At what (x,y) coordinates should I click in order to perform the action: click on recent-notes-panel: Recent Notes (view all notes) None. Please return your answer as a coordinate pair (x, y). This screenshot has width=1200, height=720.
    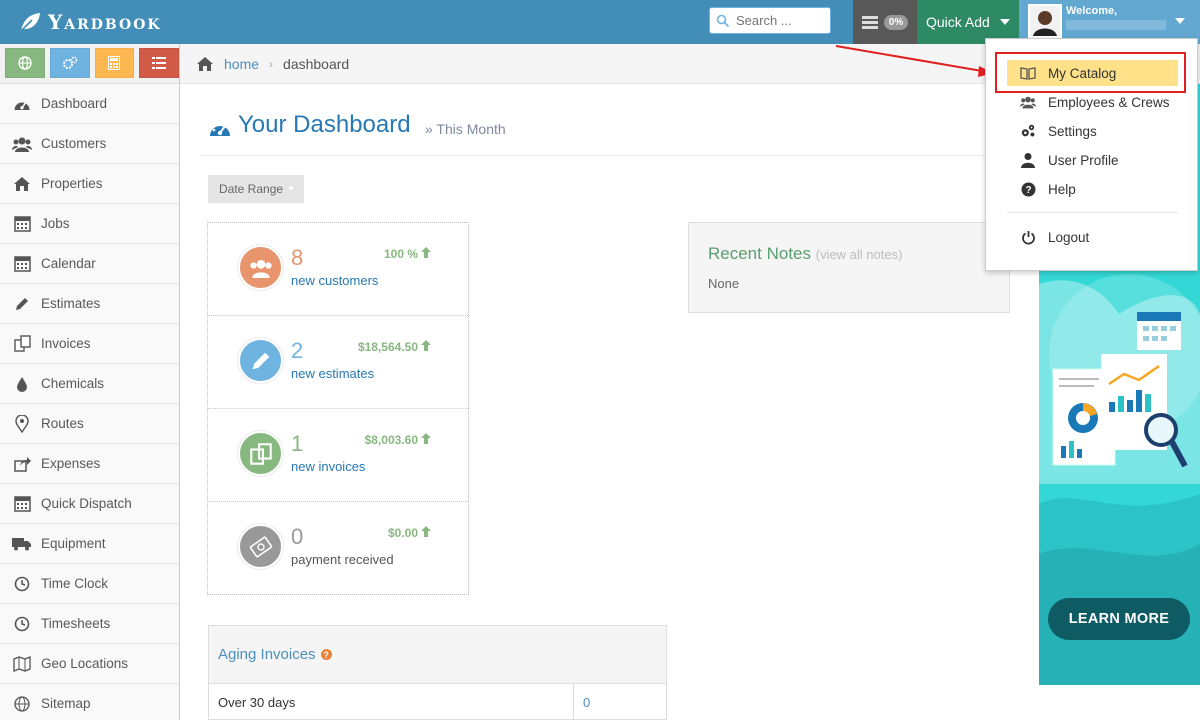
    Looking at the image, I should click on (849, 267).